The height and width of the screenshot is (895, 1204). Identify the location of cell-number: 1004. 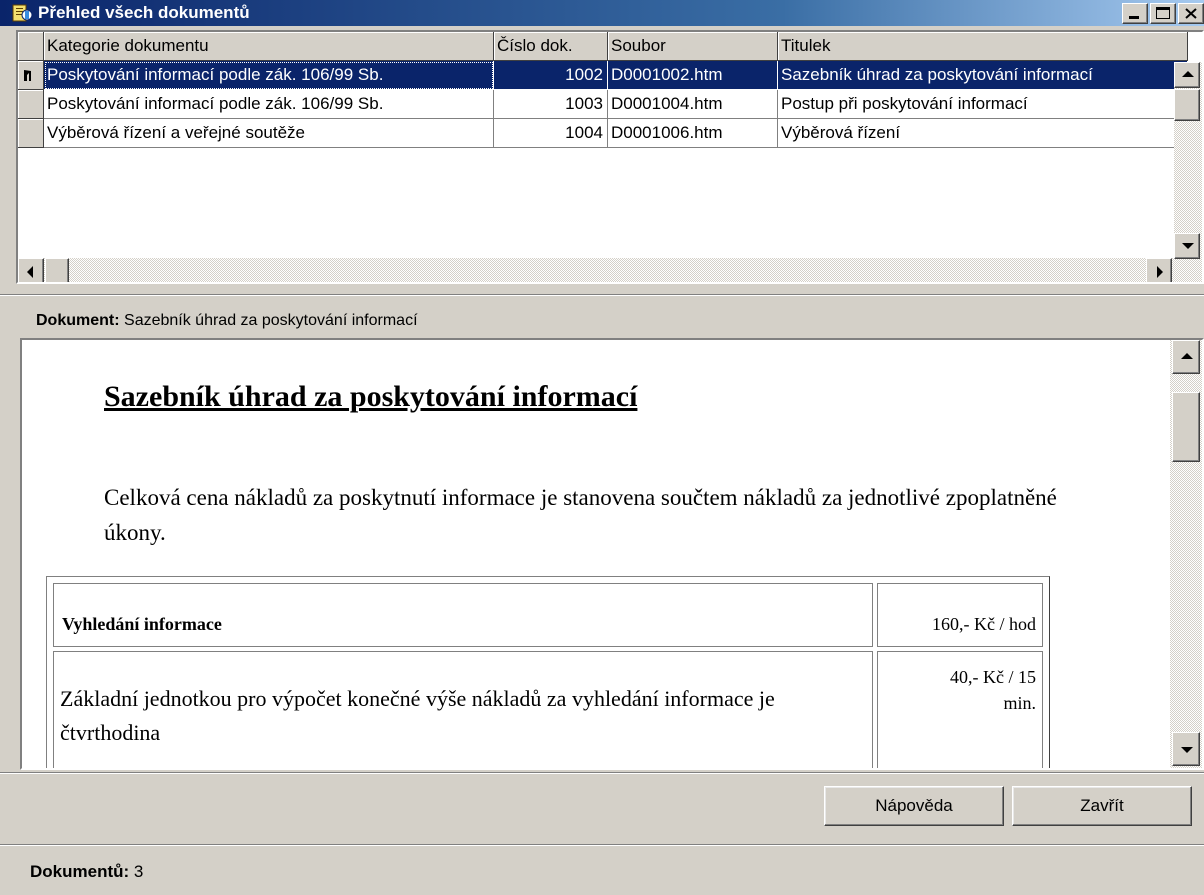
(551, 133).